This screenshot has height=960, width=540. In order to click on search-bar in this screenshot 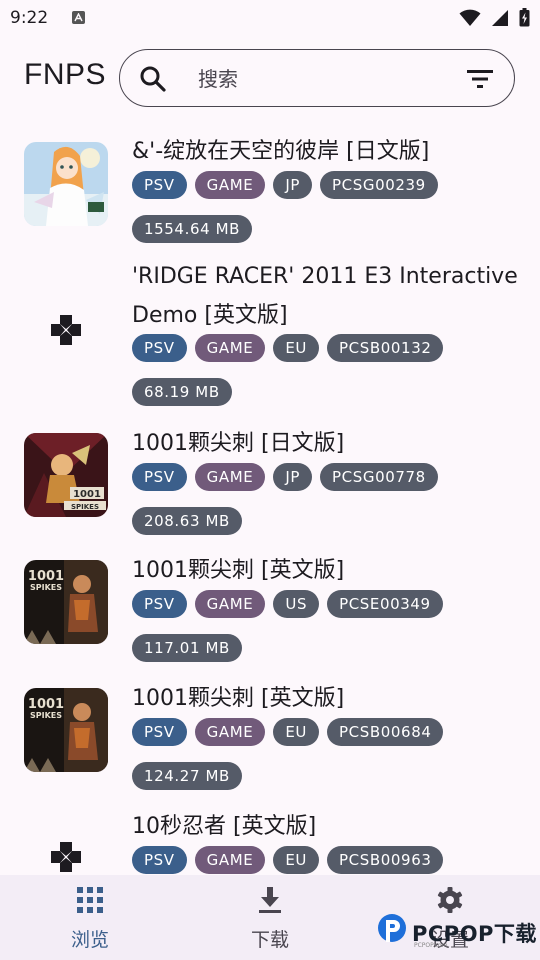, I will do `click(317, 78)`.